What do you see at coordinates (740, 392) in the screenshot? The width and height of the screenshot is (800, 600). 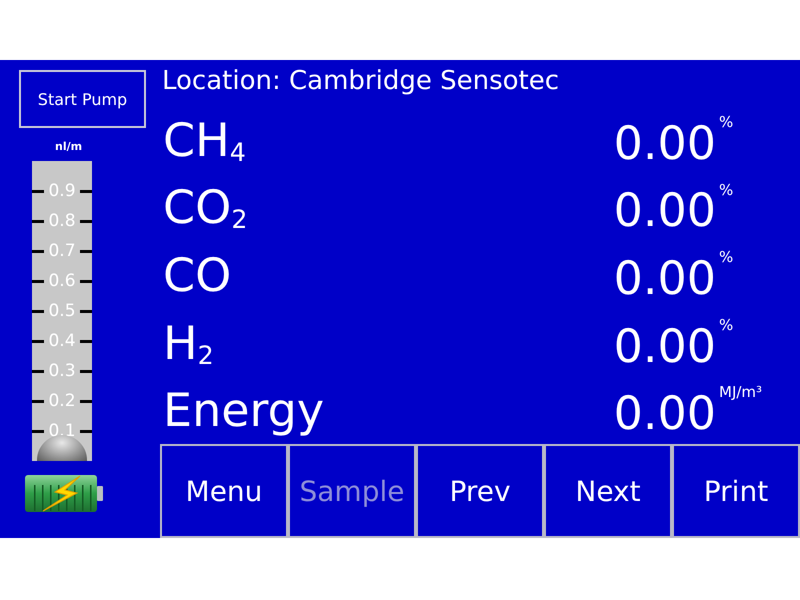 I see `reading-unit: MJ/m³` at bounding box center [740, 392].